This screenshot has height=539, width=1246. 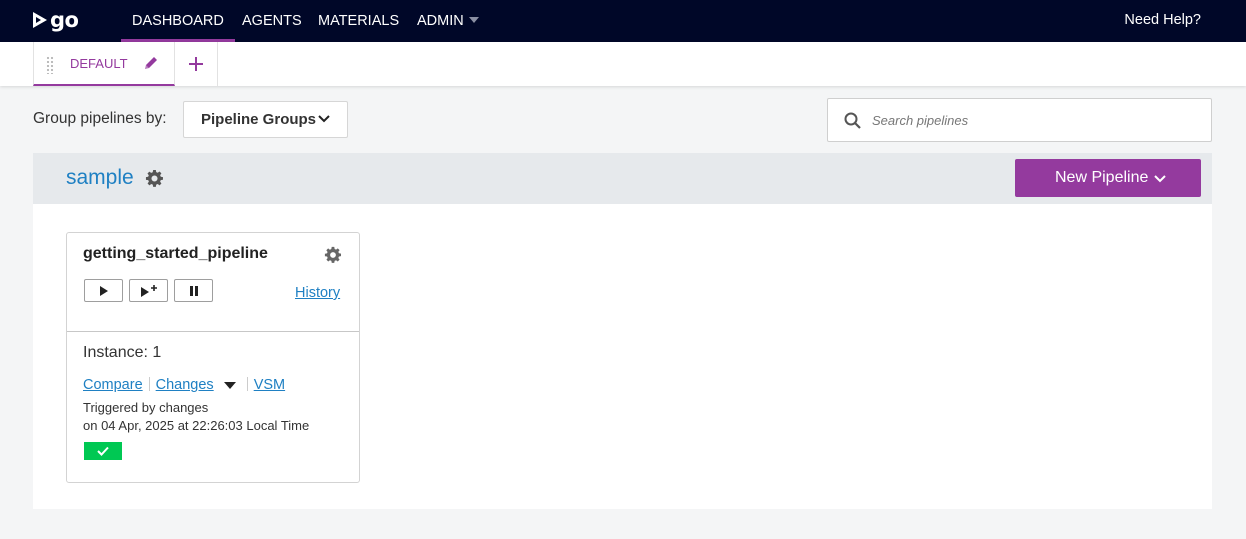 I want to click on nav-admin-label: ADMIN, so click(x=440, y=21).